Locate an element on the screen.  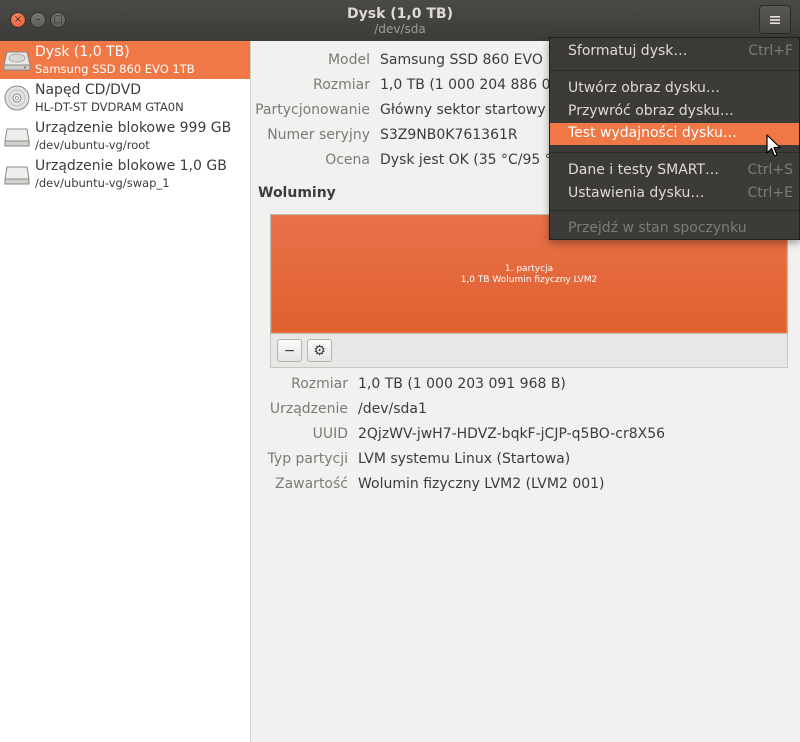
serial-value: S3Z9NB0K761361R is located at coordinates (449, 135).